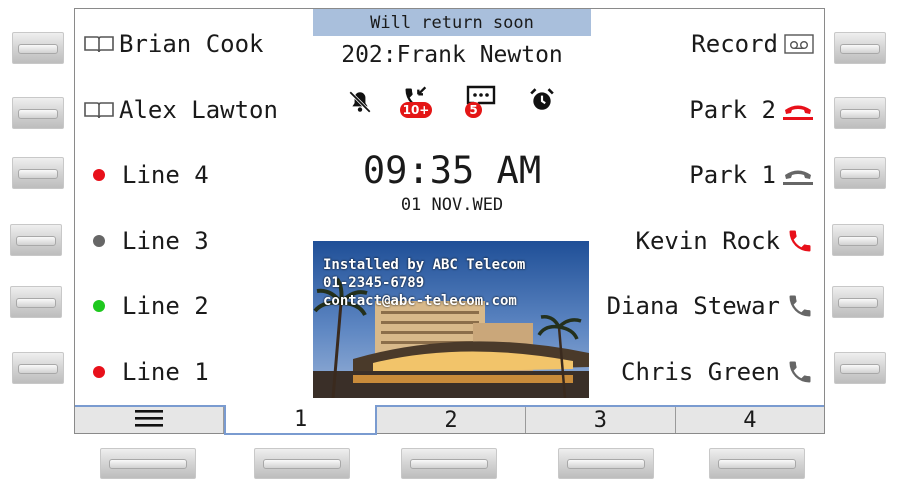  Describe the element at coordinates (450, 103) in the screenshot. I see `status-icons: 10+ 5` at that location.